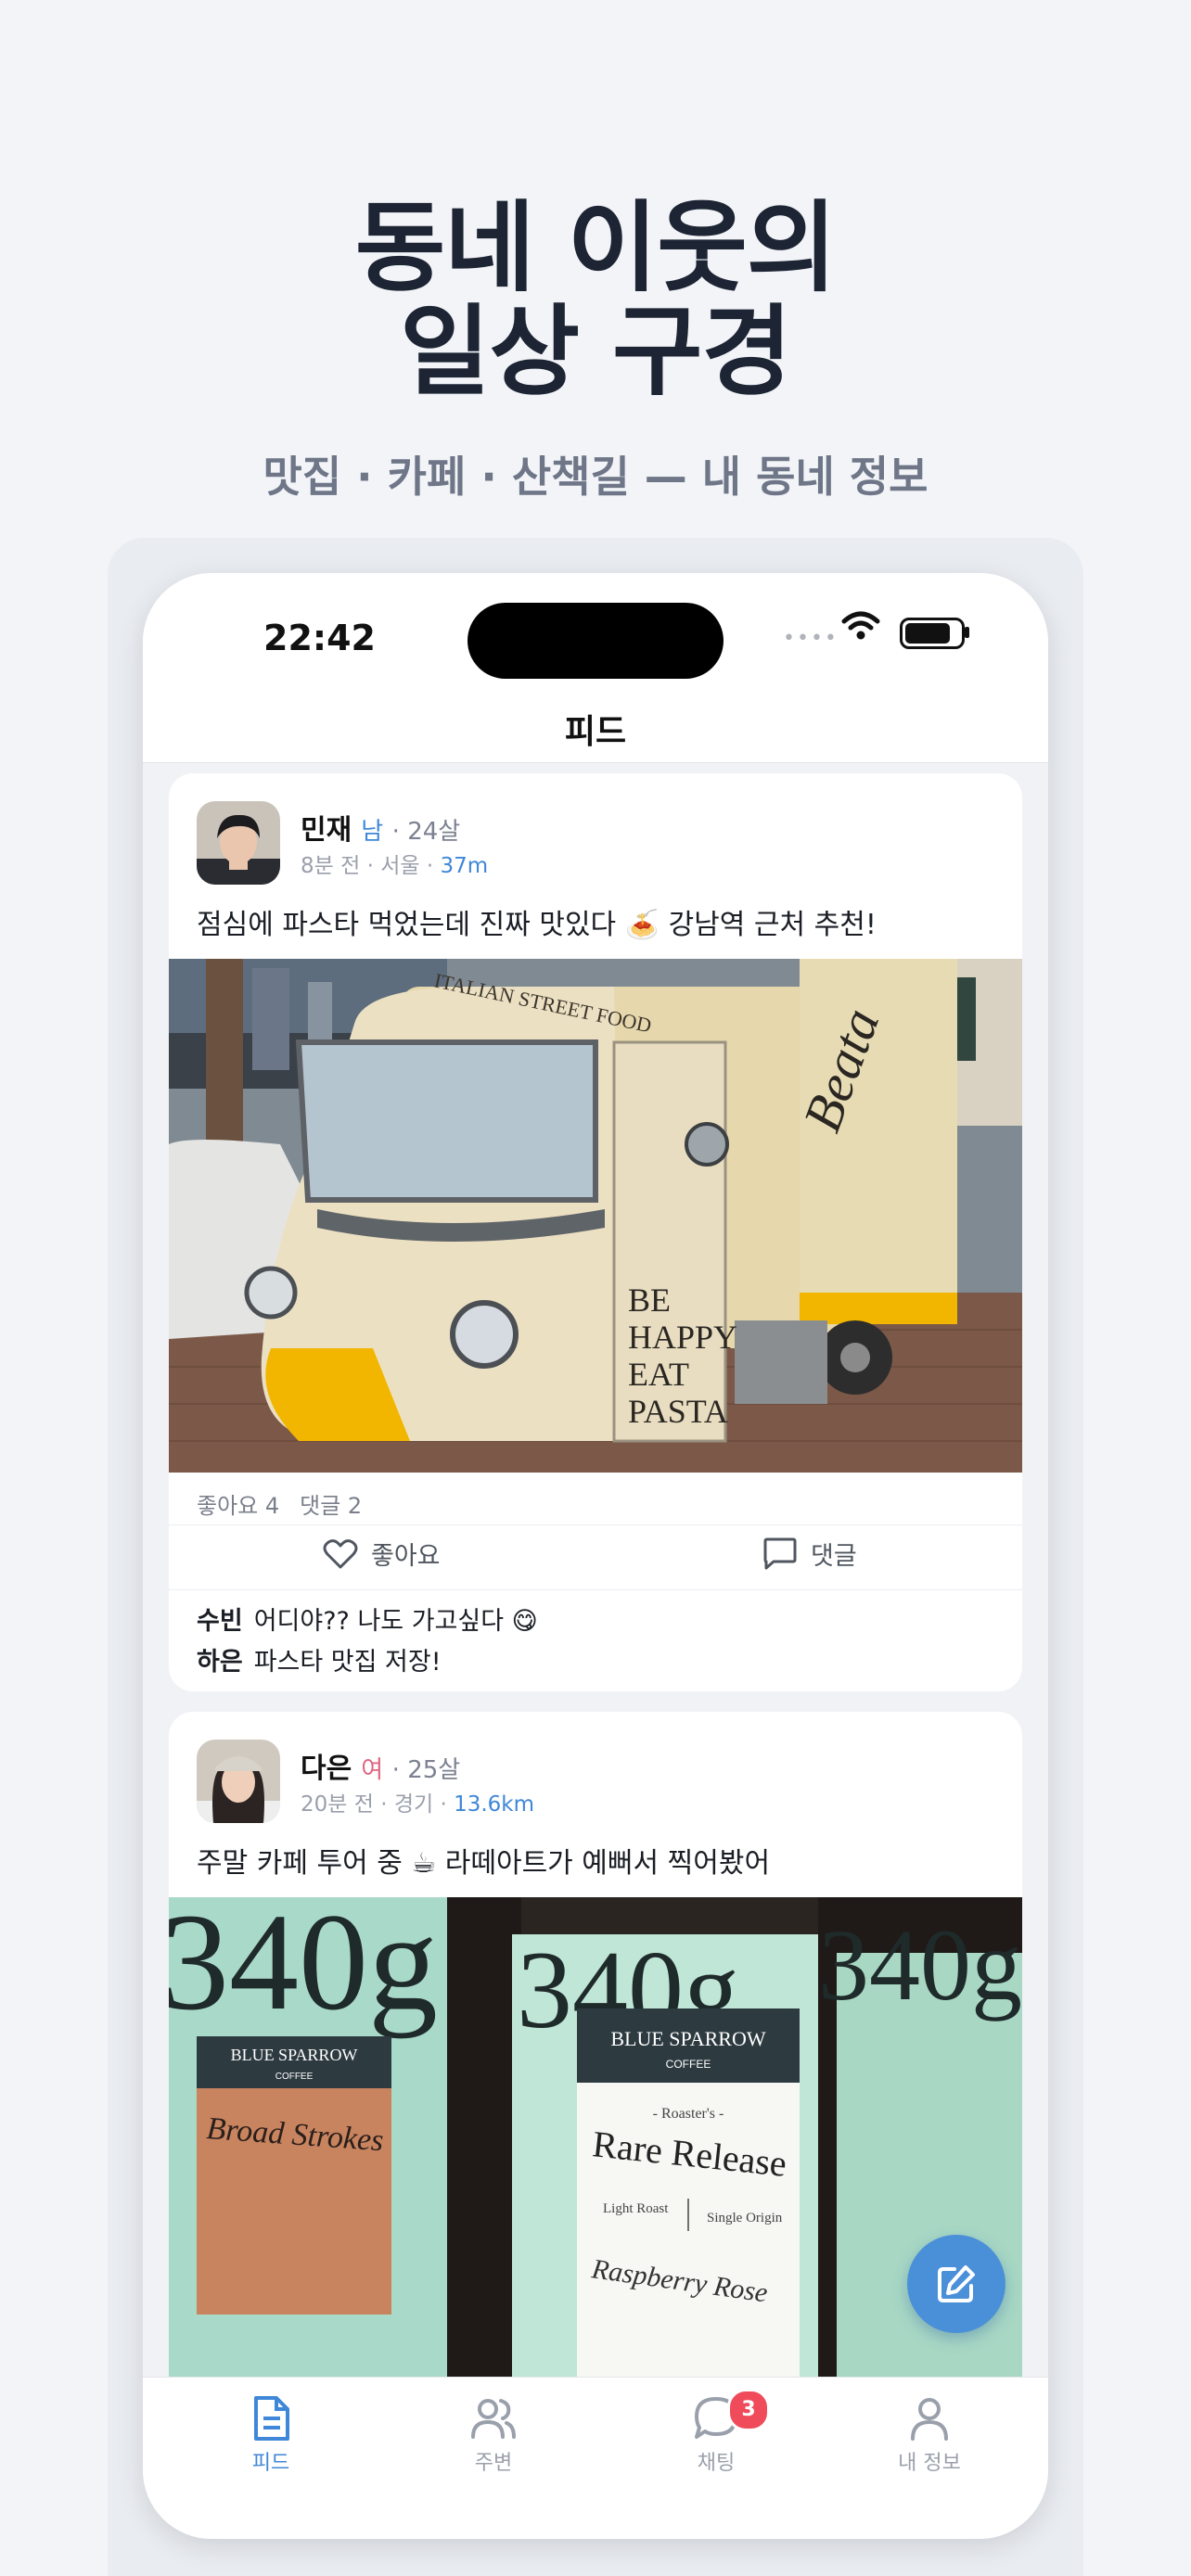 Image resolution: width=1191 pixels, height=2576 pixels. Describe the element at coordinates (688, 2064) in the screenshot. I see `bag-right-brand-sub: COFFEE` at that location.